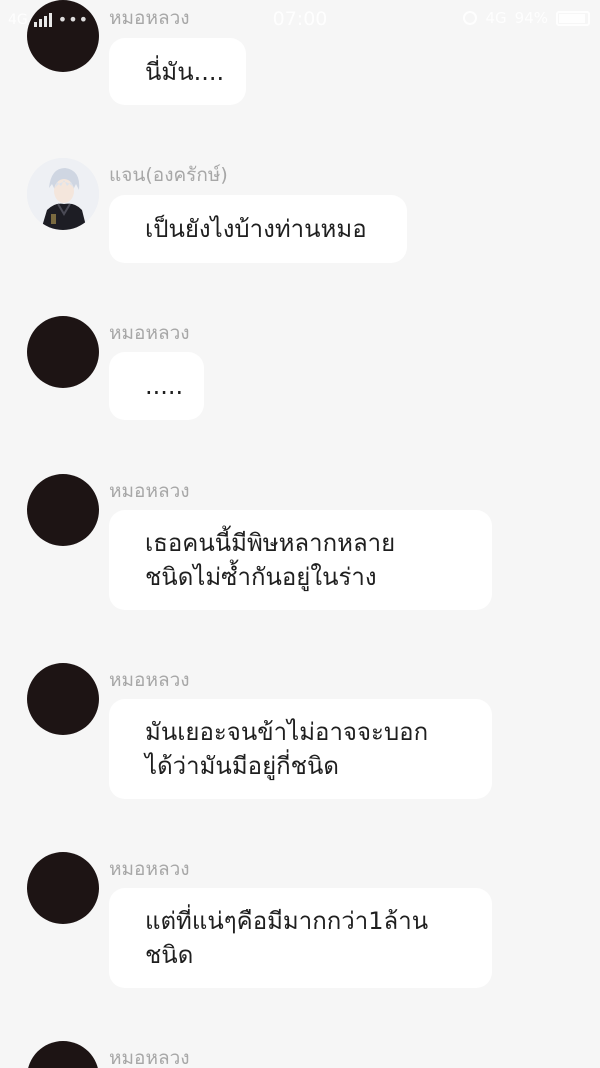 The height and width of the screenshot is (1068, 600). I want to click on message-text: มันเยอะจนข้าไม่อาจจะบอก, so click(287, 732).